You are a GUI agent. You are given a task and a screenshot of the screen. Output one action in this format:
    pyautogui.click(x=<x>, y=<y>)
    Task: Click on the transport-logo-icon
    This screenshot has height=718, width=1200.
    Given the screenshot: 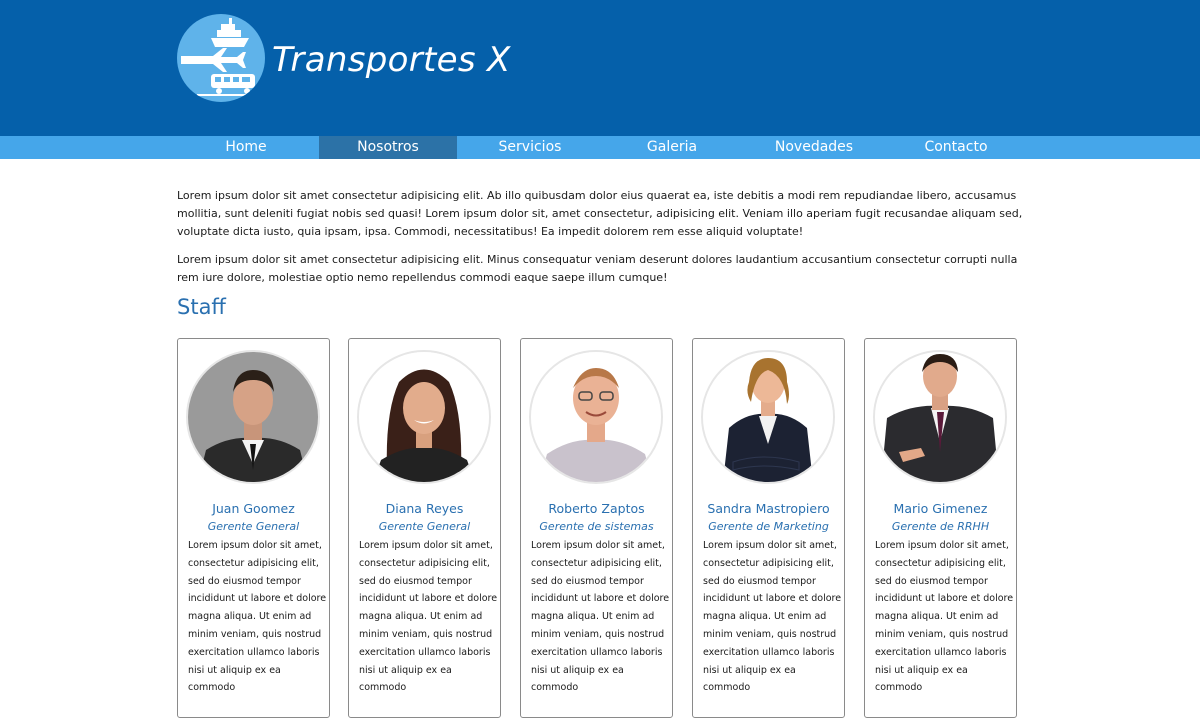 What is the action you would take?
    pyautogui.click(x=221, y=58)
    